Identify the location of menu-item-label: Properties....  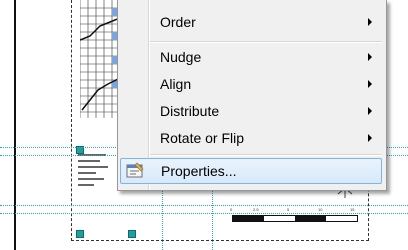
(199, 171).